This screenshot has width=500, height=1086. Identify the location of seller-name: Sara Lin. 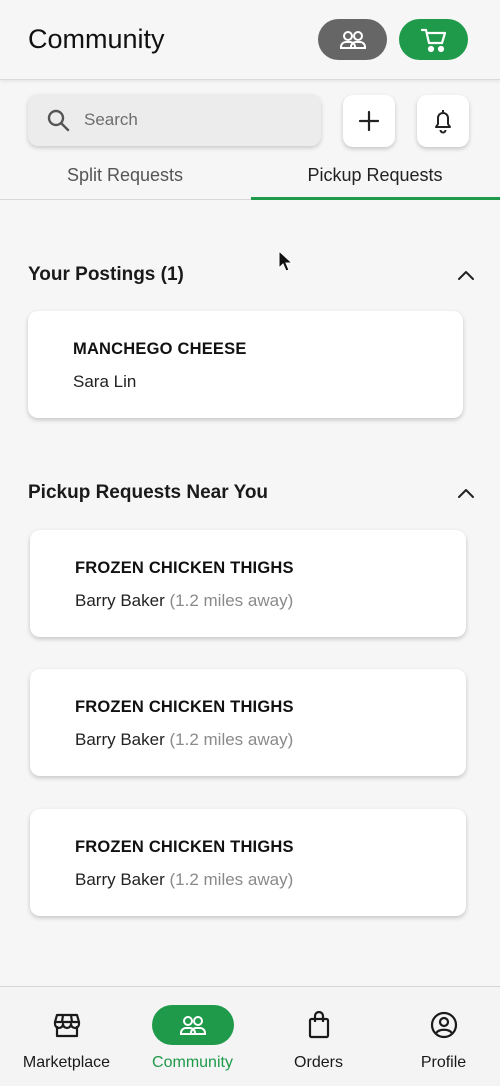
(105, 381).